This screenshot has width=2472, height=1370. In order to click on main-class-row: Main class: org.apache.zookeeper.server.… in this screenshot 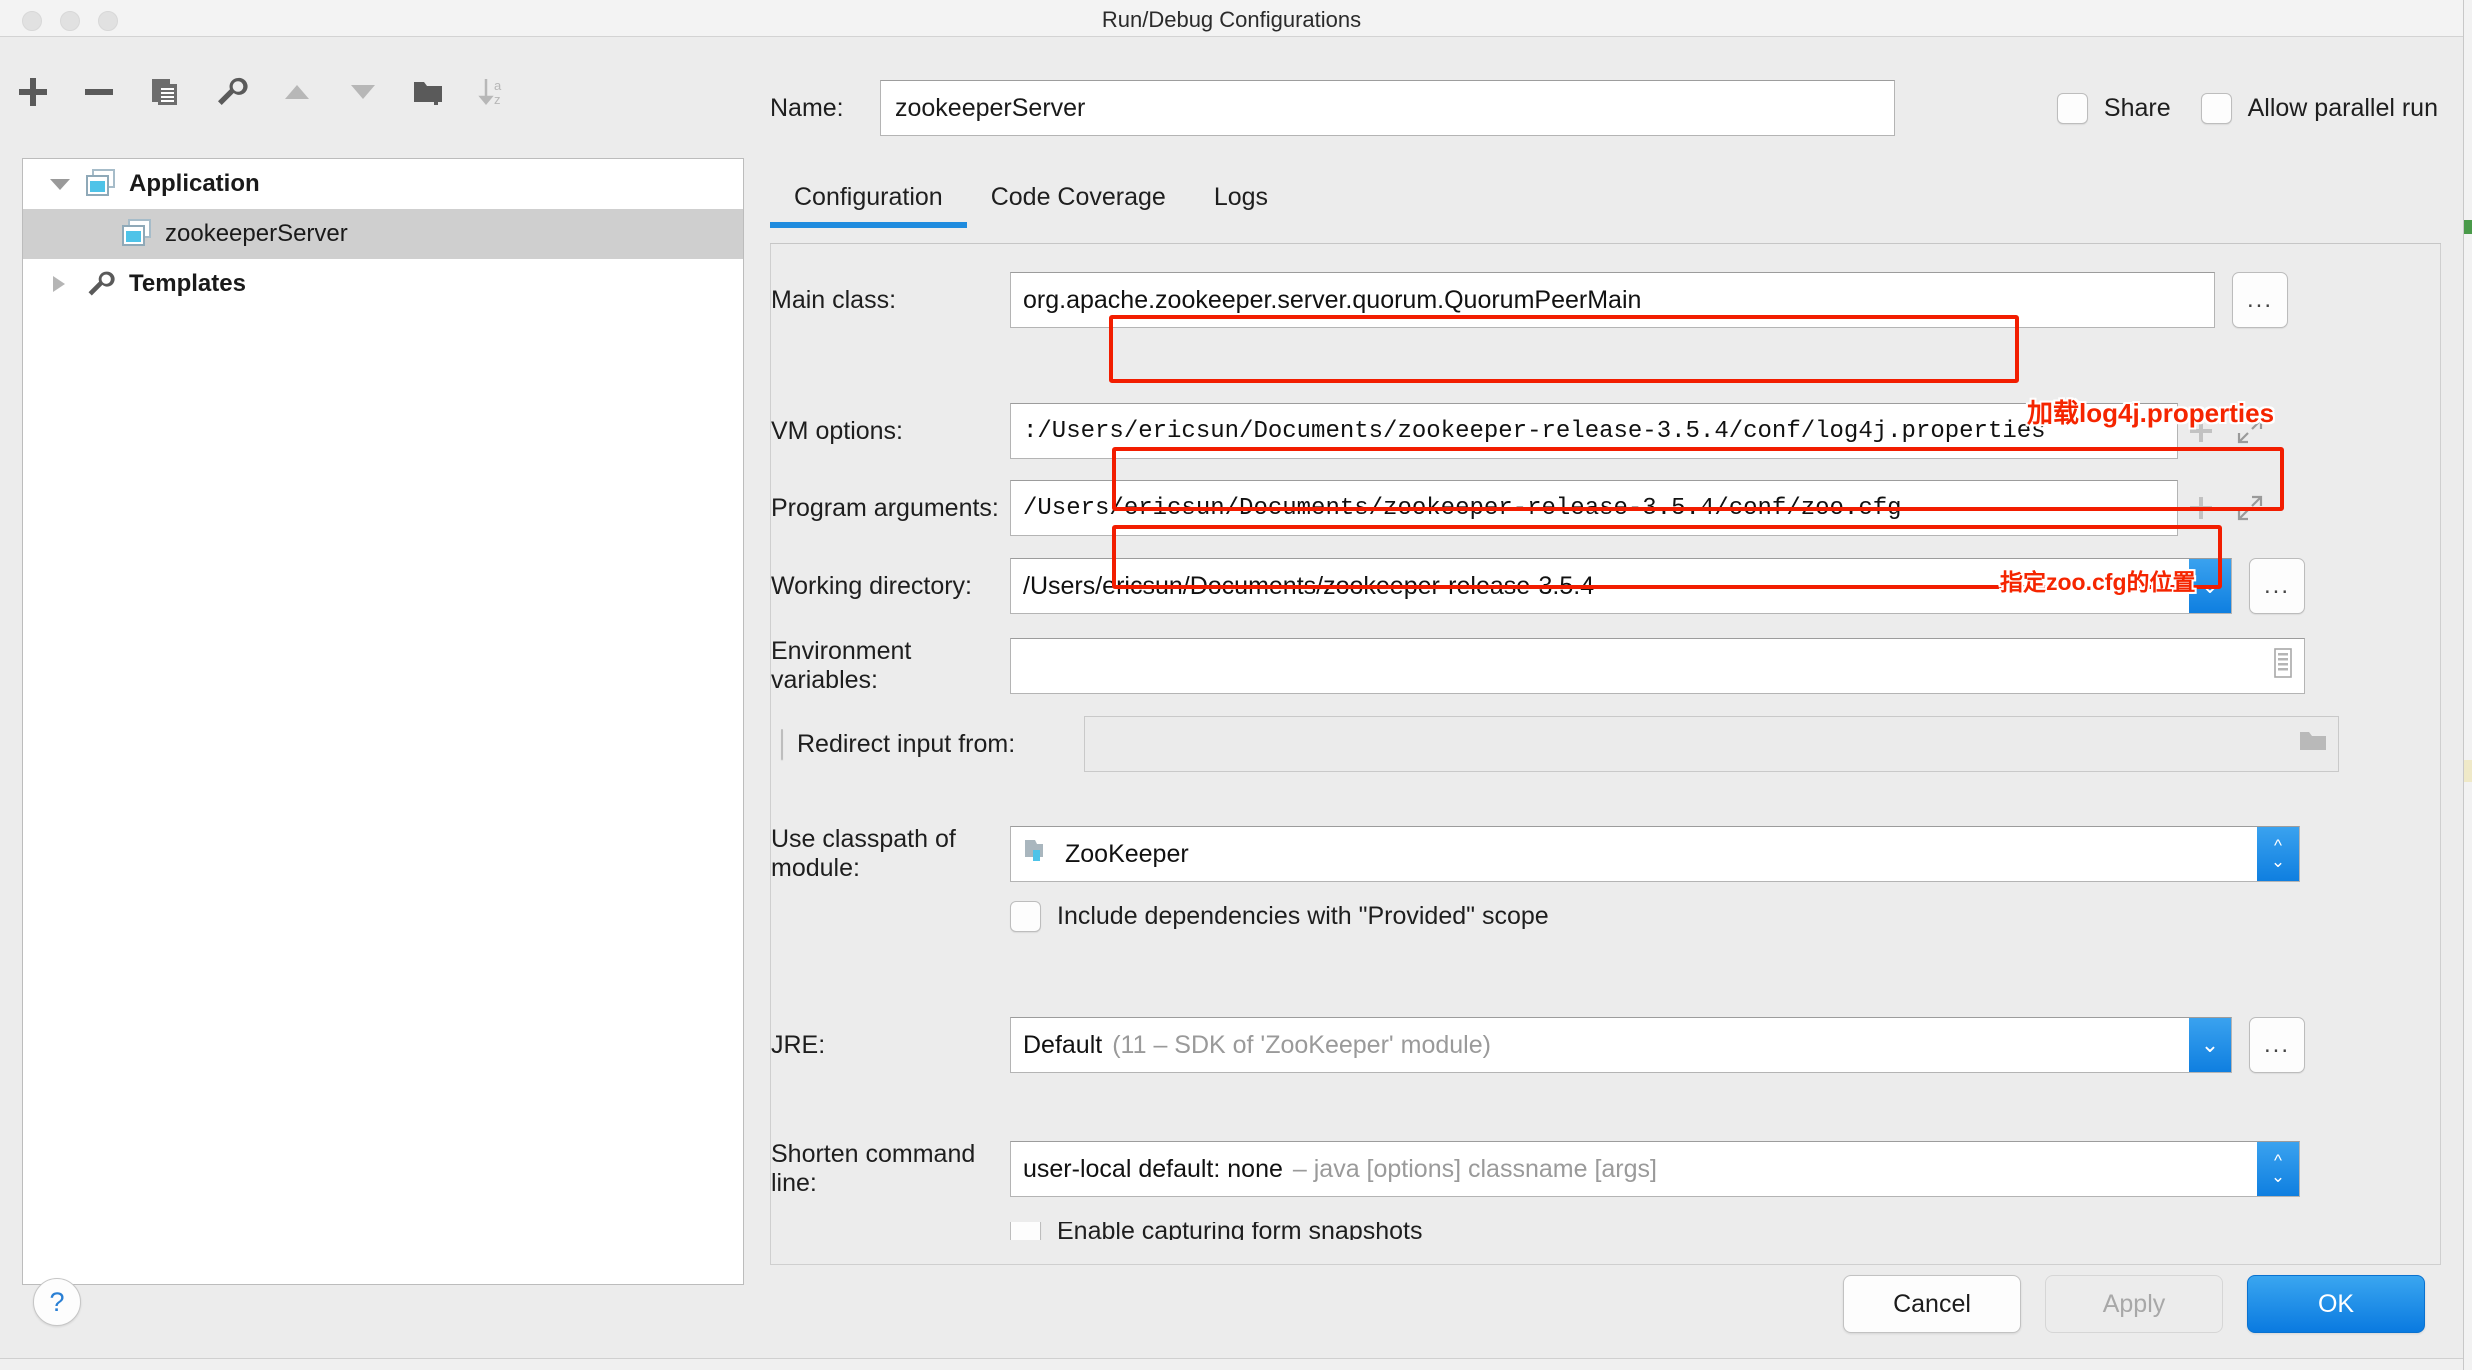, I will do `click(1529, 300)`.